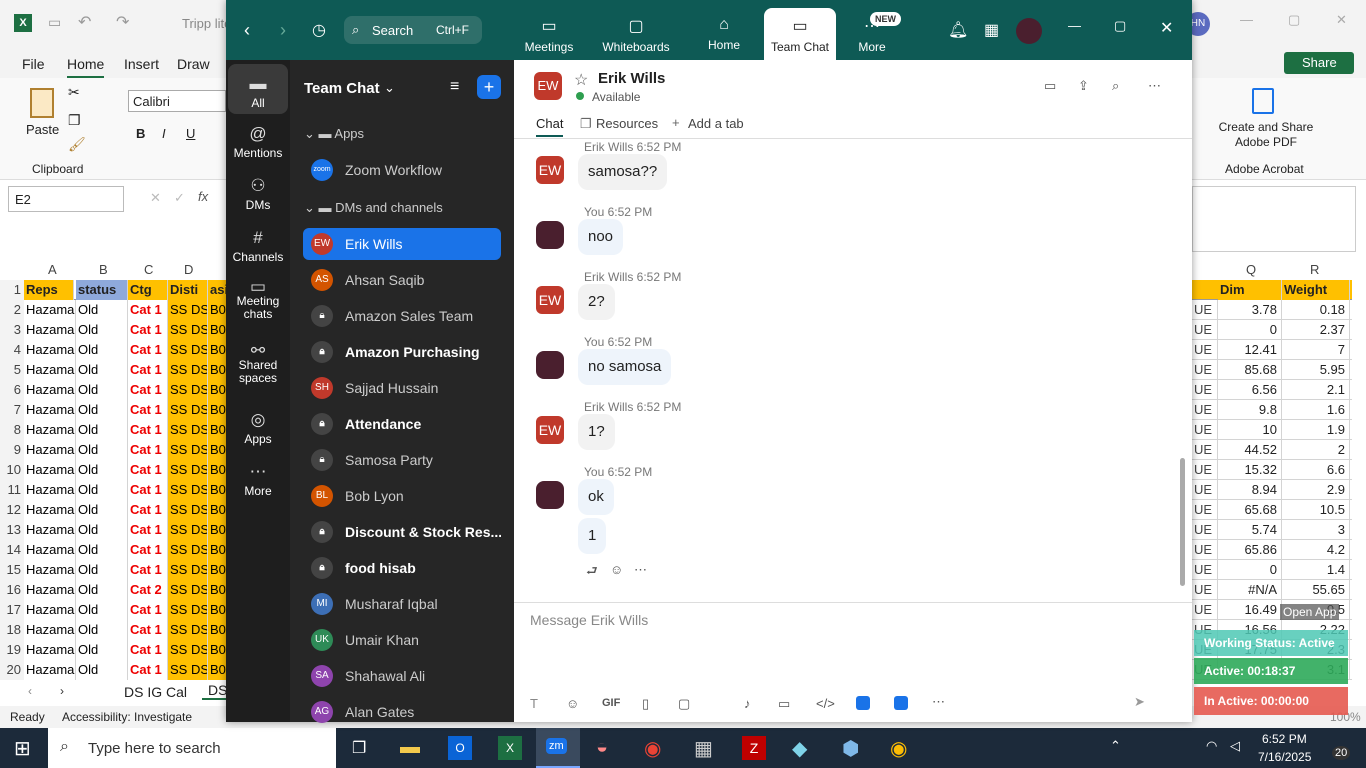 The image size is (1366, 768). I want to click on menu-insert: Insert, so click(141, 64).